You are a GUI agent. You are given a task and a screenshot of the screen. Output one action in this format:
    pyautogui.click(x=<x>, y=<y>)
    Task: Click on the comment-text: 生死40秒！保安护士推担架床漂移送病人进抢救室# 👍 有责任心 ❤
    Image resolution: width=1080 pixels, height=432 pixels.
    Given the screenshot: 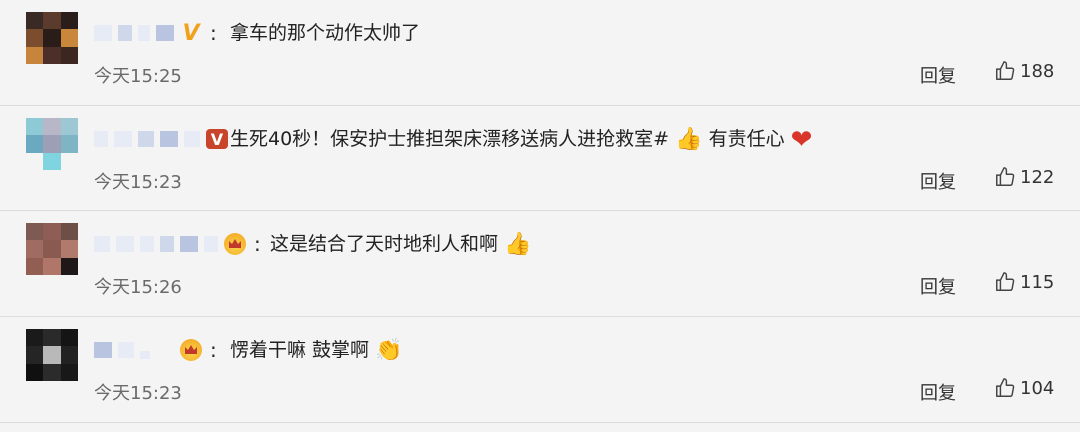 What is the action you would take?
    pyautogui.click(x=521, y=139)
    